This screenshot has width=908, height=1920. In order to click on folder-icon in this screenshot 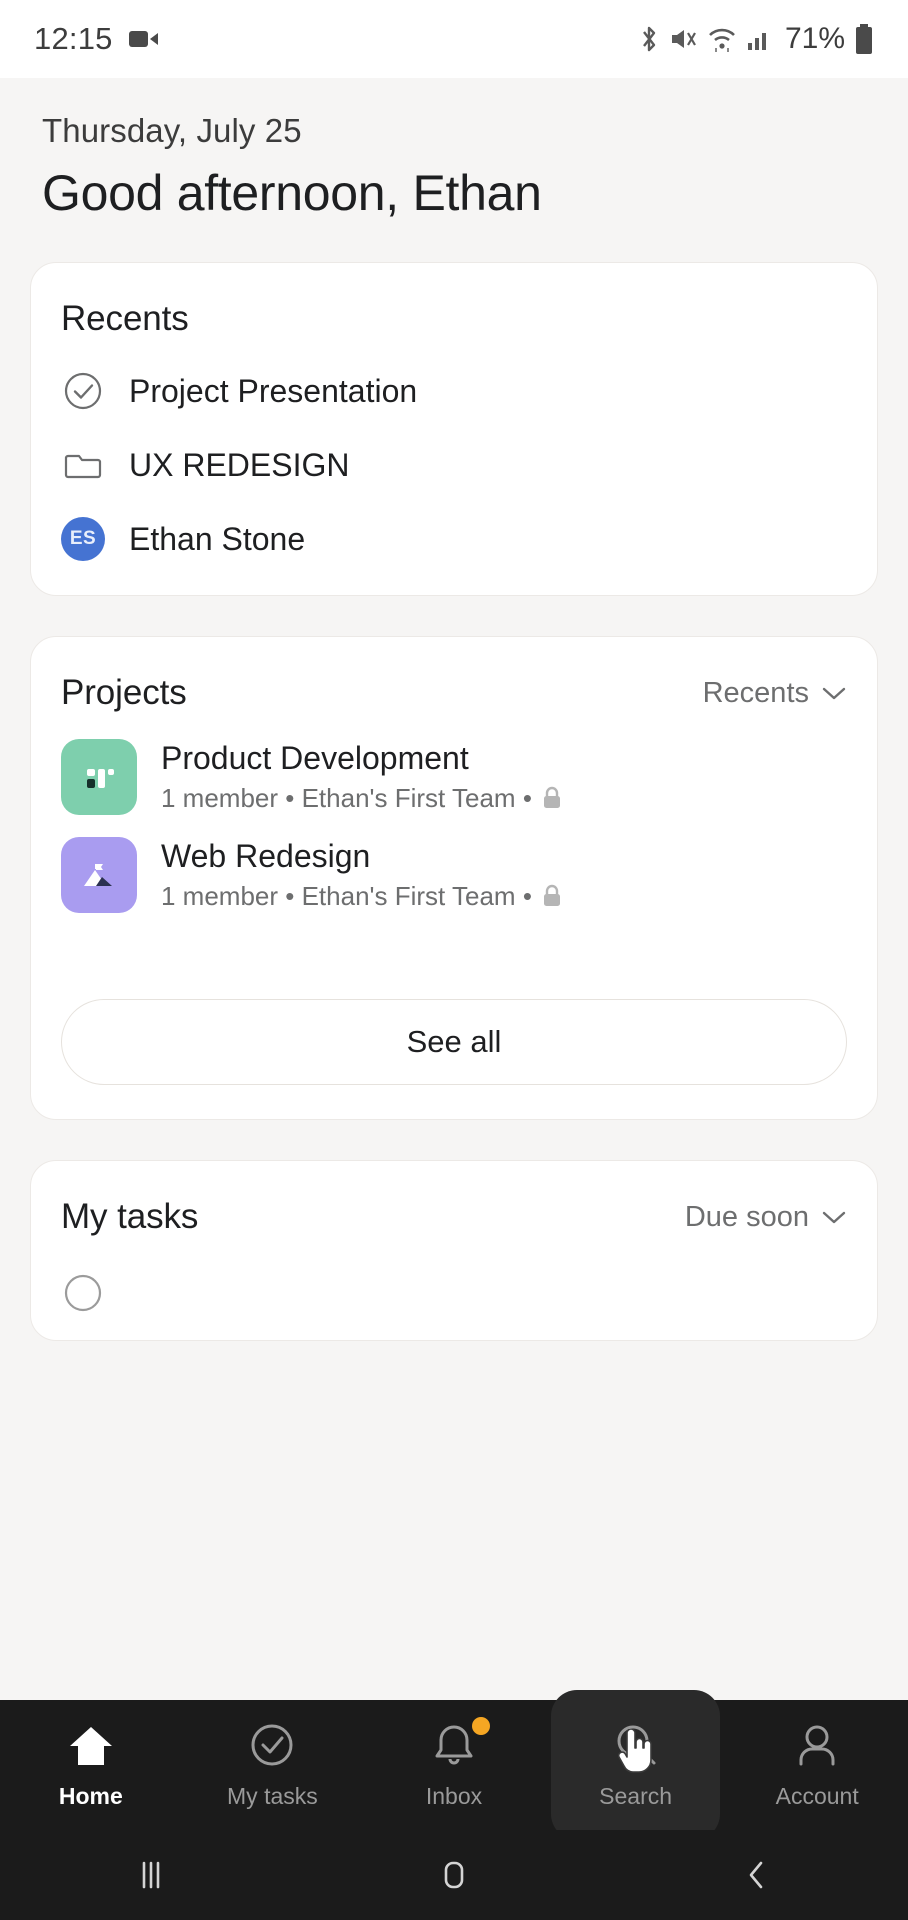, I will do `click(83, 465)`.